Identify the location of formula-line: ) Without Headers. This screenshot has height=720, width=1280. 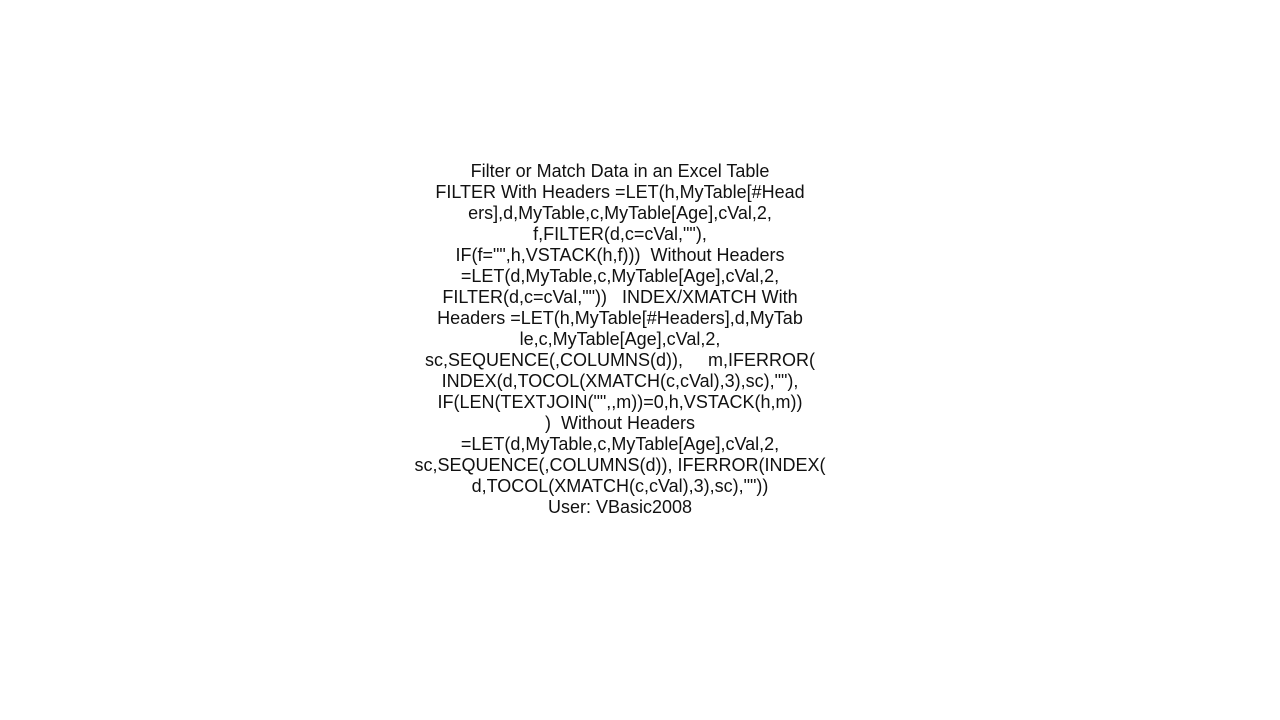
(620, 423).